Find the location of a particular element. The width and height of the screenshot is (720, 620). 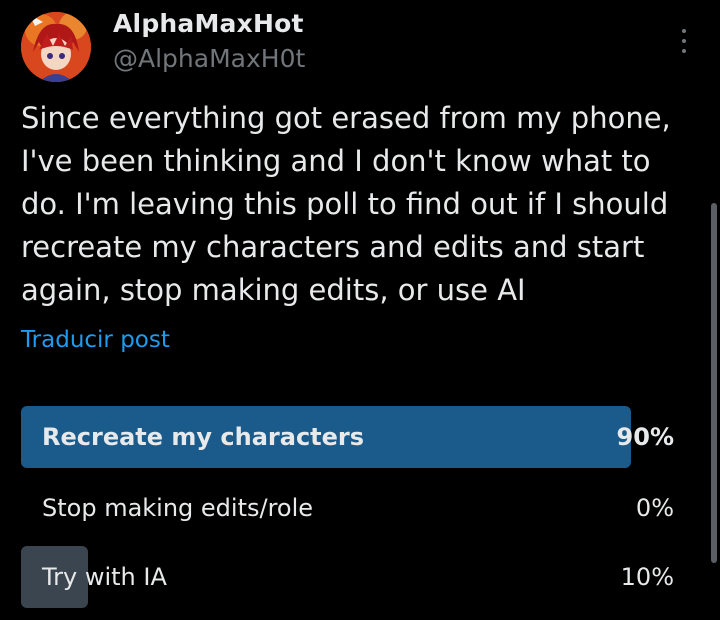

more-options-button is located at coordinates (684, 41).